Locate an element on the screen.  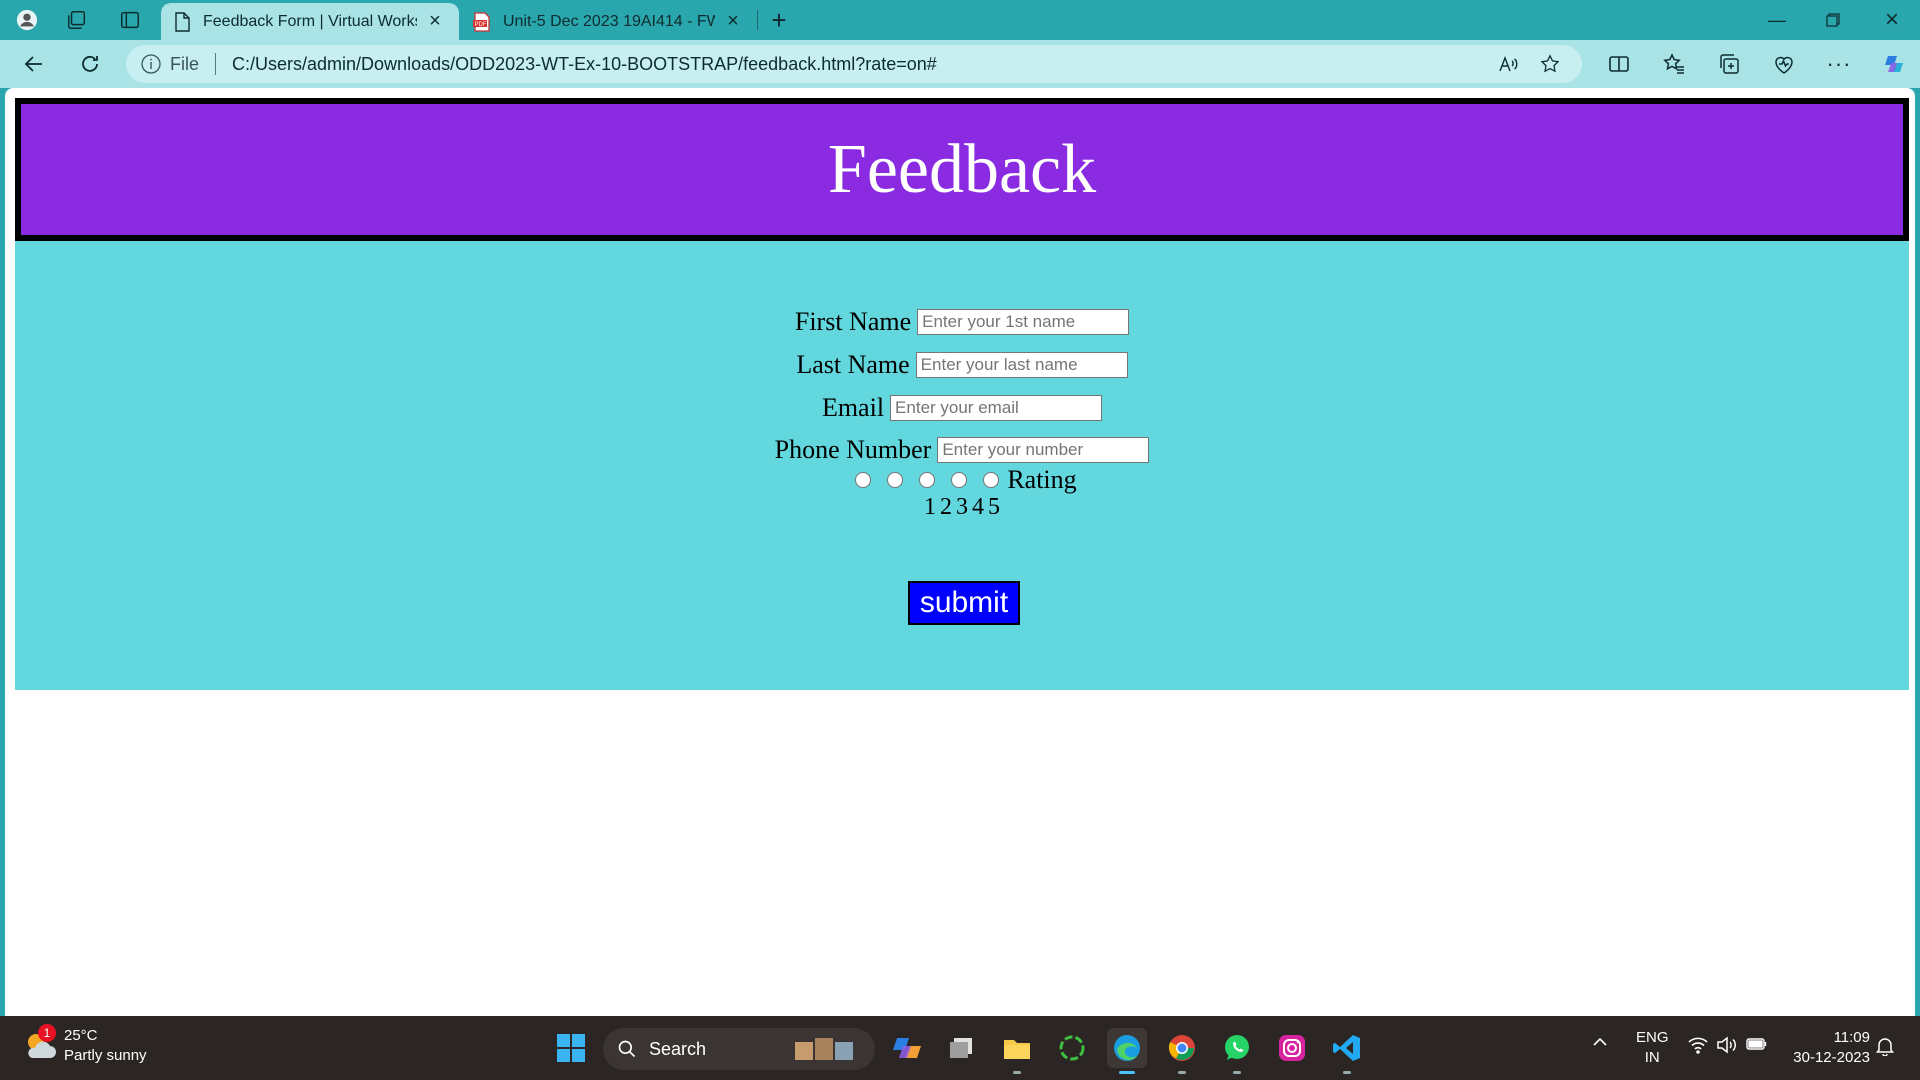
rating-number: 2 is located at coordinates (946, 507).